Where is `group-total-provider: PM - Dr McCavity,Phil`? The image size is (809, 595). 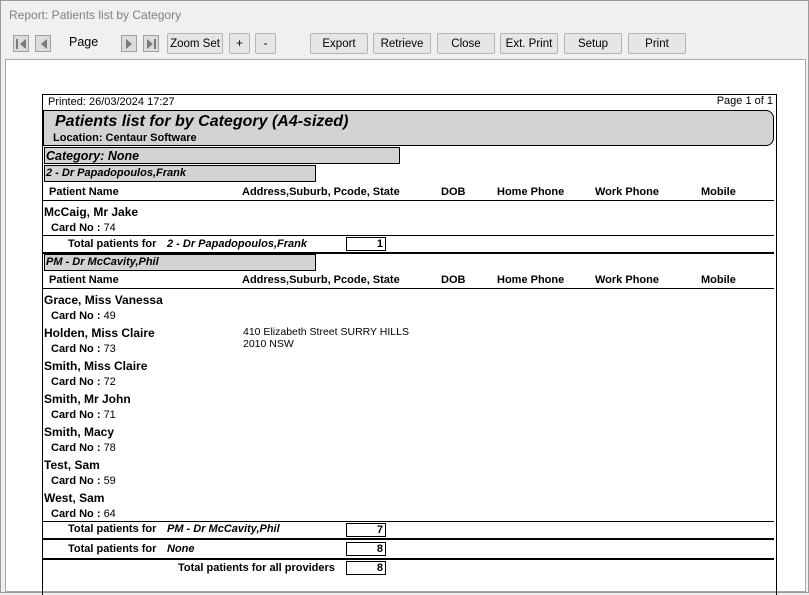
group-total-provider: PM - Dr McCavity,Phil is located at coordinates (223, 529).